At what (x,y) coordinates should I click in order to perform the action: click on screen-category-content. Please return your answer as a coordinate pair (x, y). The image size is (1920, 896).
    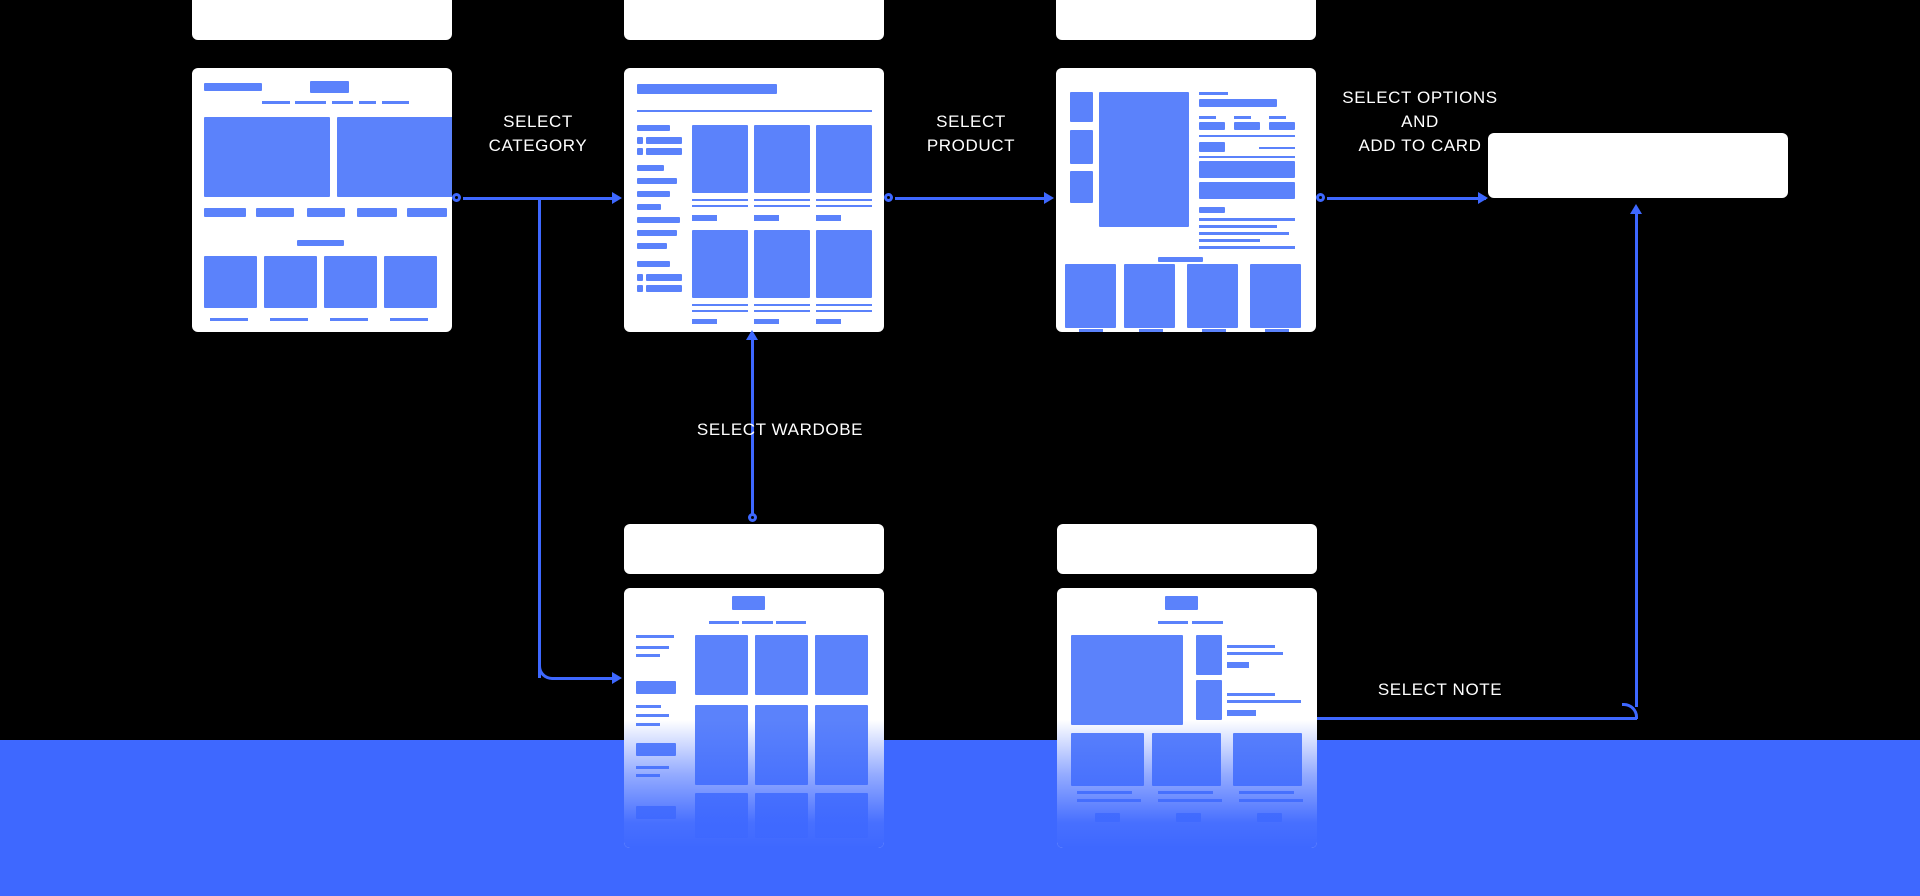
    Looking at the image, I should click on (754, 200).